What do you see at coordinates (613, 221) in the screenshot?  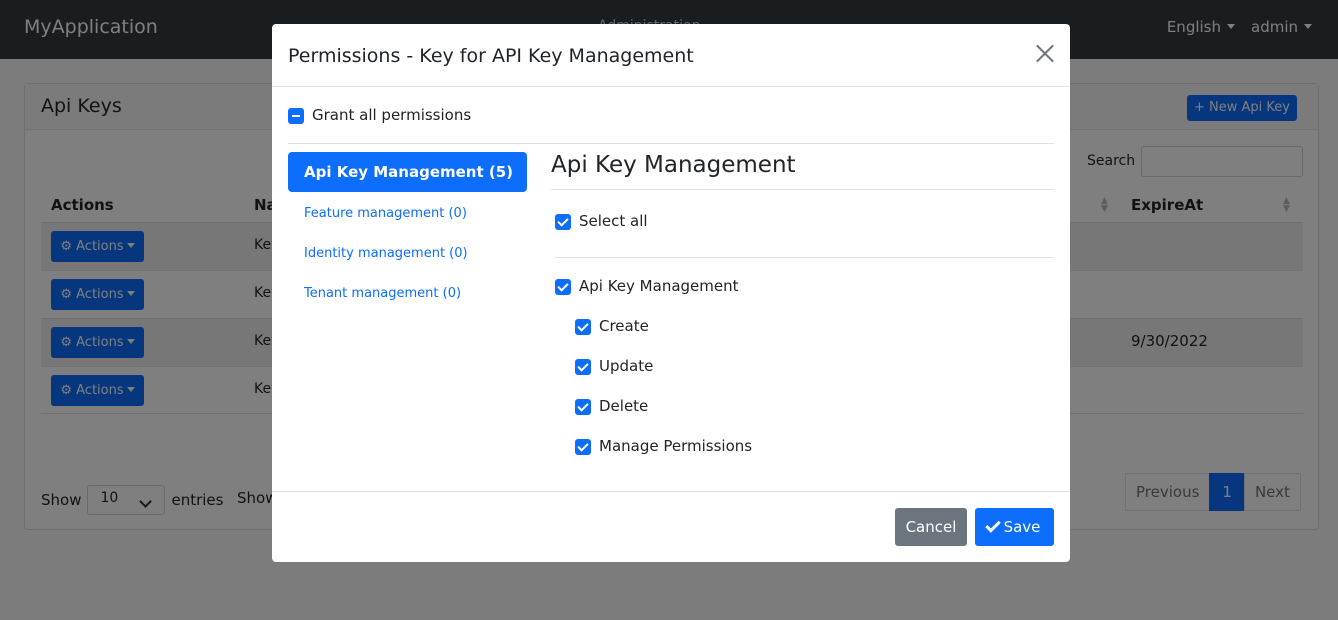 I see `select-all-label: Select all` at bounding box center [613, 221].